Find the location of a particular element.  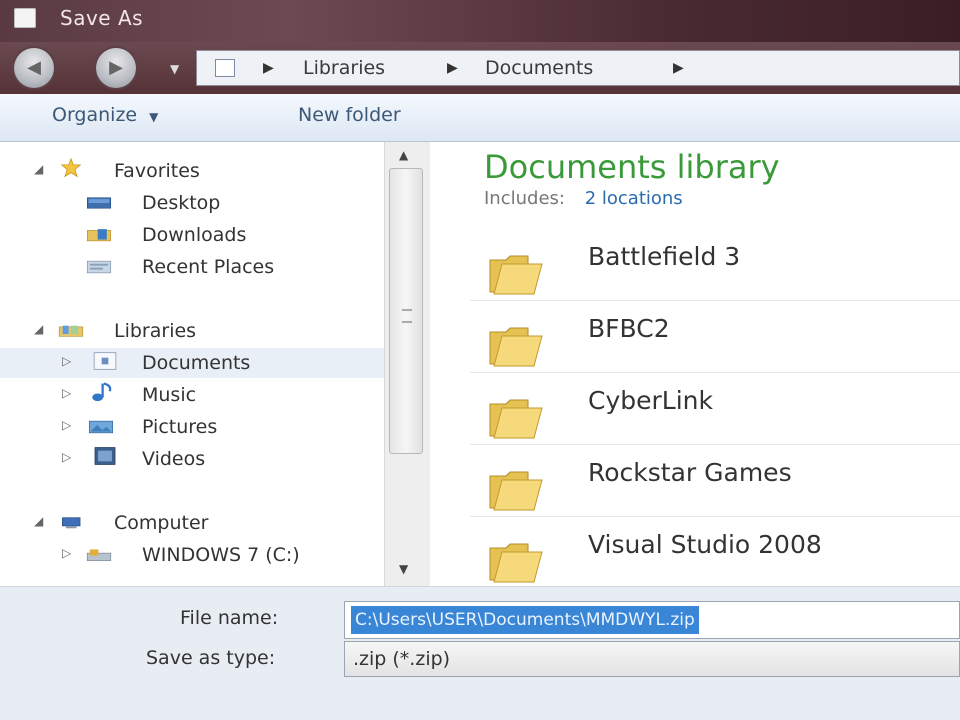

nav-label-desktop: Desktop is located at coordinates (181, 203).